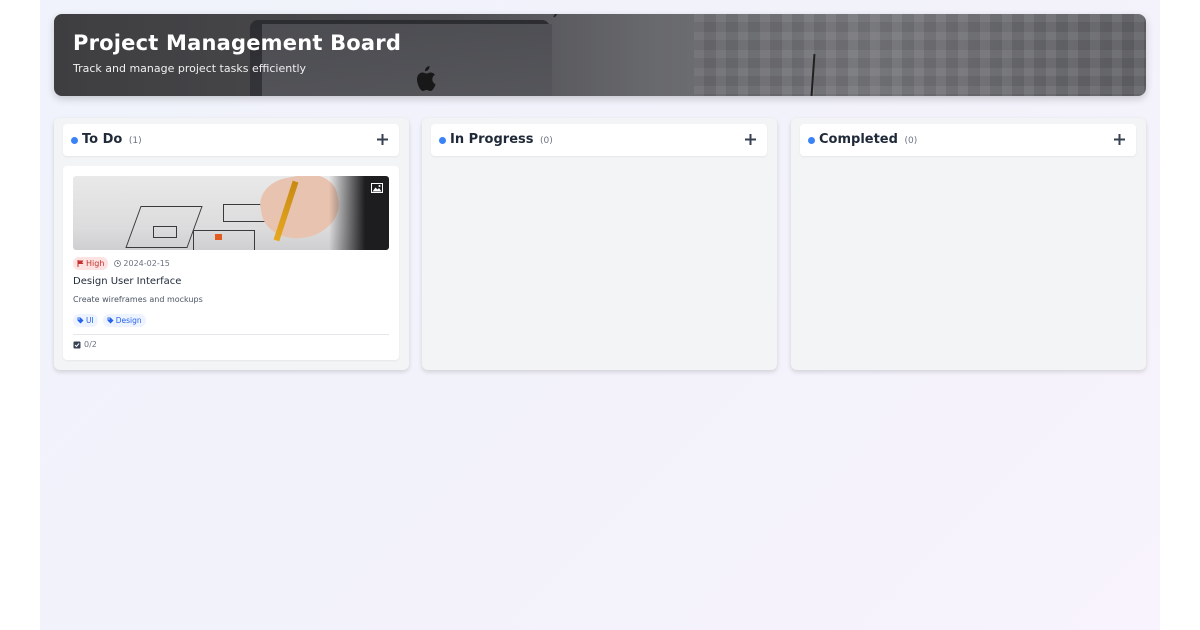 Image resolution: width=1200 pixels, height=630 pixels. I want to click on column-in-progress: In Progress (0), so click(599, 244).